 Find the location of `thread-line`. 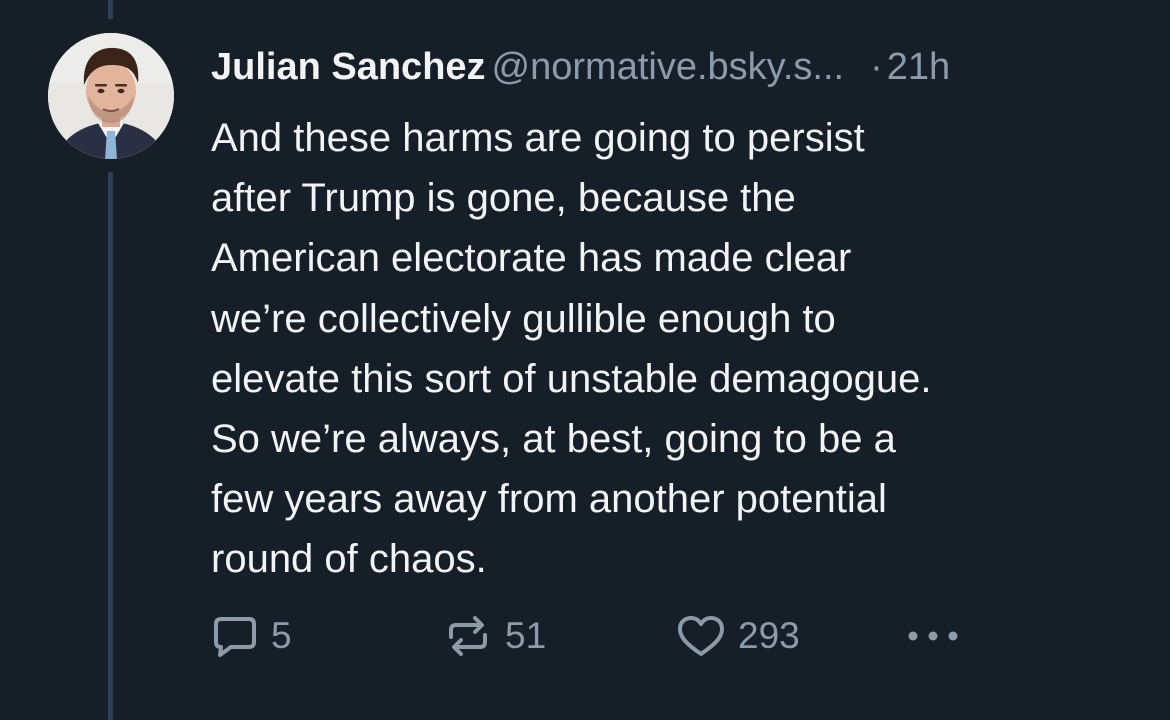

thread-line is located at coordinates (110, 446).